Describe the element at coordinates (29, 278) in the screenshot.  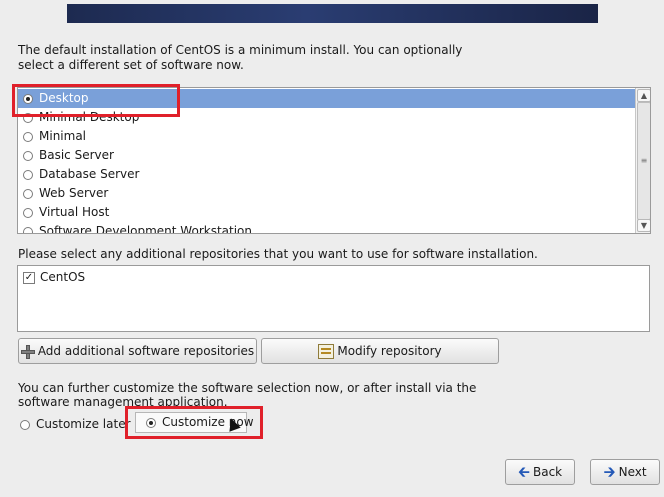
I see `repo-checkbox-centos: ✓` at that location.